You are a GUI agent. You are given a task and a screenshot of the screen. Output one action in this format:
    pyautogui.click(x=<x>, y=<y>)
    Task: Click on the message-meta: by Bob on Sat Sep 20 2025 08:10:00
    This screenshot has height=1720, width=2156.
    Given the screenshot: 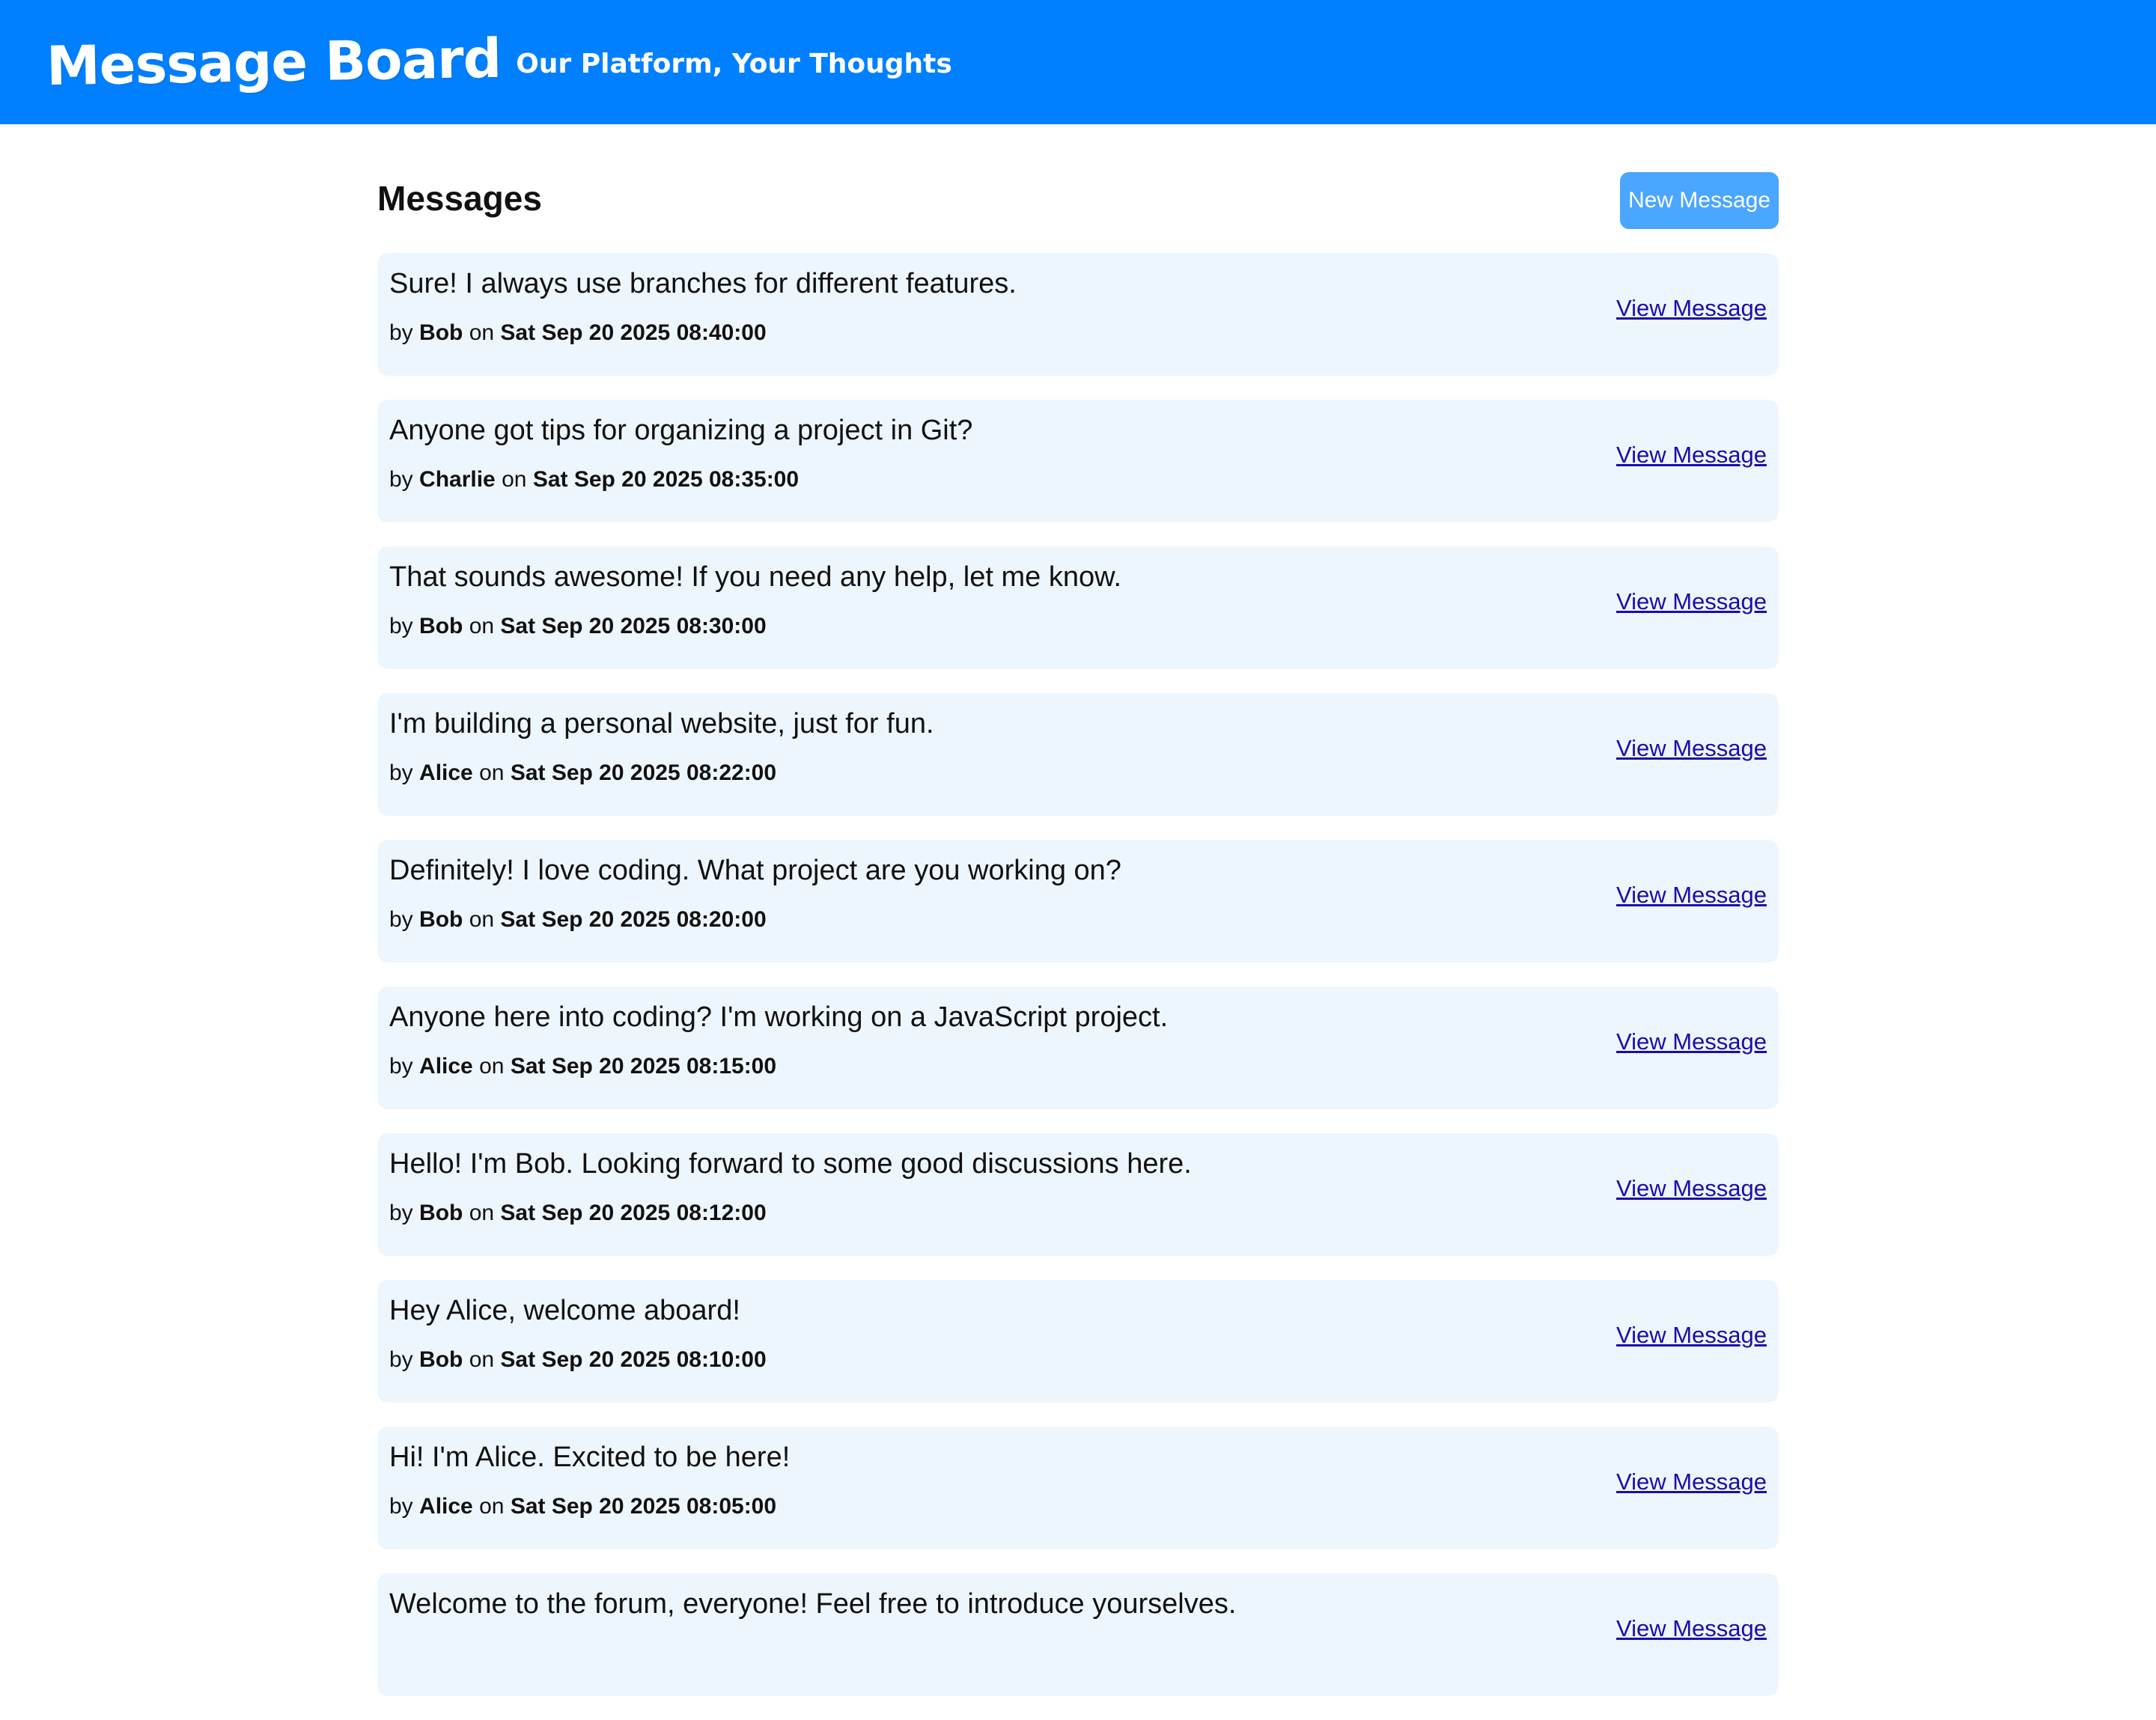 What is the action you would take?
    pyautogui.click(x=578, y=1359)
    